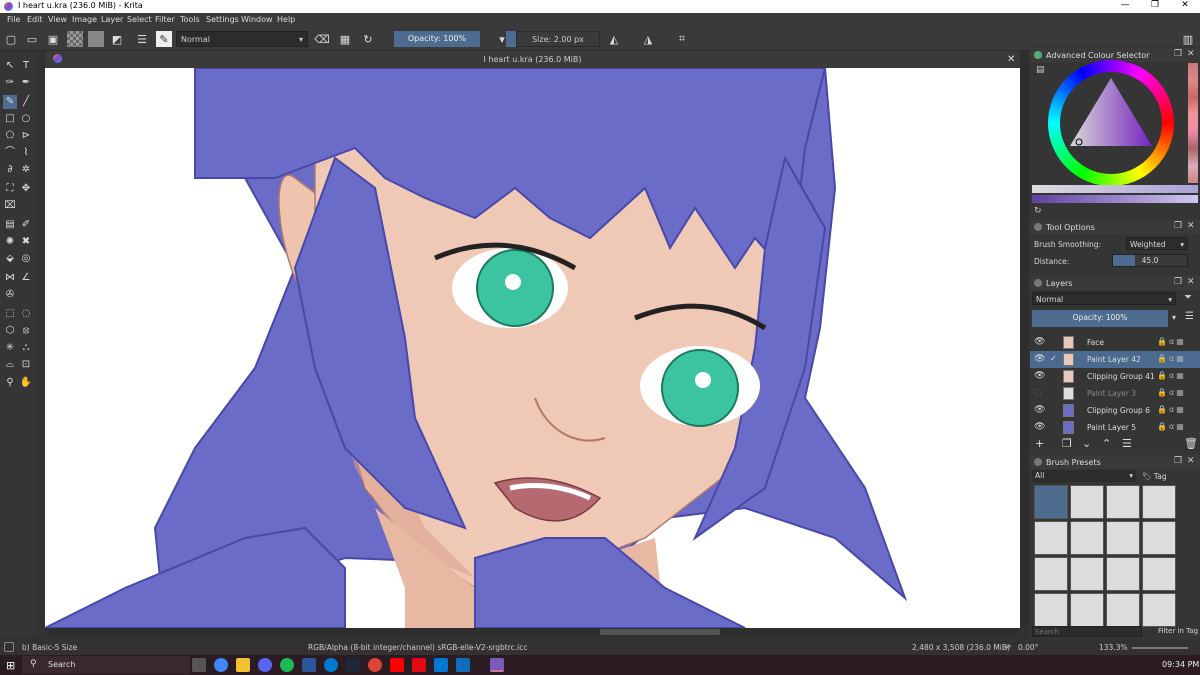 Image resolution: width=1200 pixels, height=675 pixels. I want to click on hue-ring, so click(1111, 123).